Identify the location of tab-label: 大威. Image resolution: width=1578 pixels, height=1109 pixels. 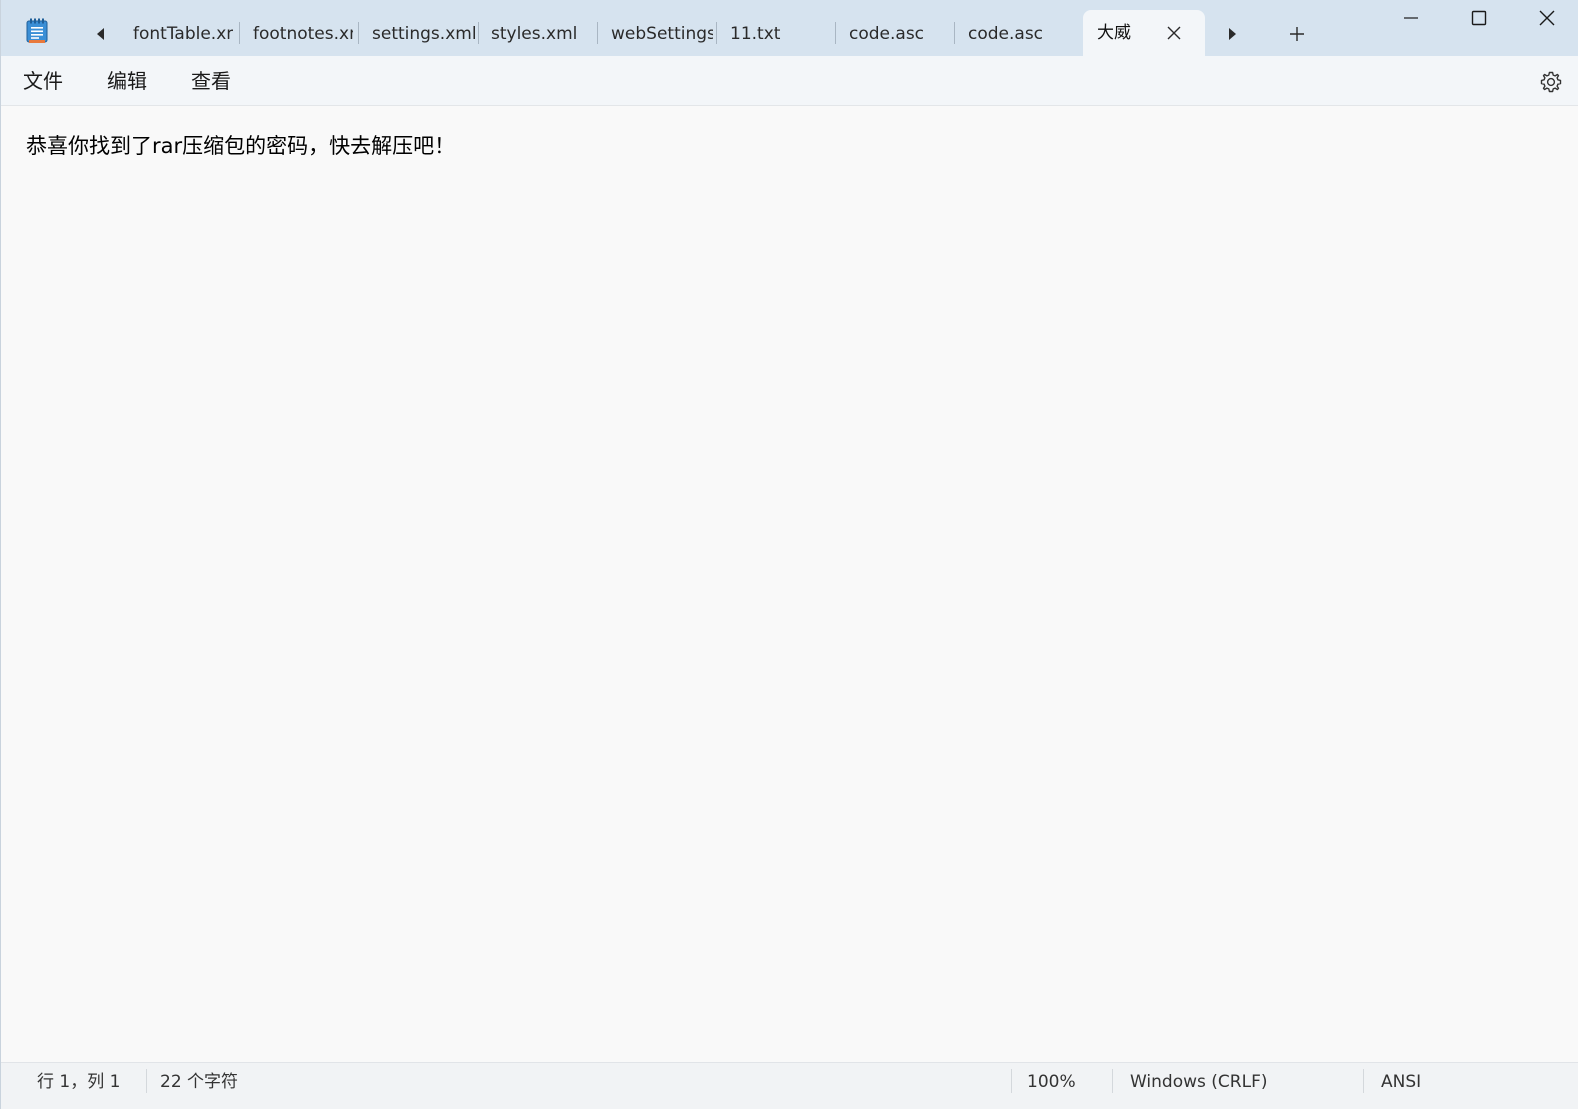
(1114, 33).